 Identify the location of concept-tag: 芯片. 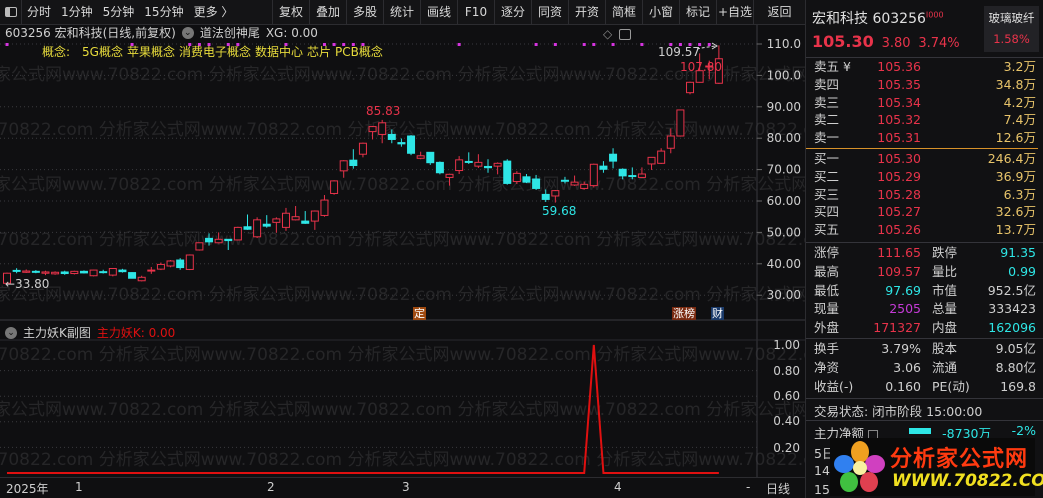
(319, 52).